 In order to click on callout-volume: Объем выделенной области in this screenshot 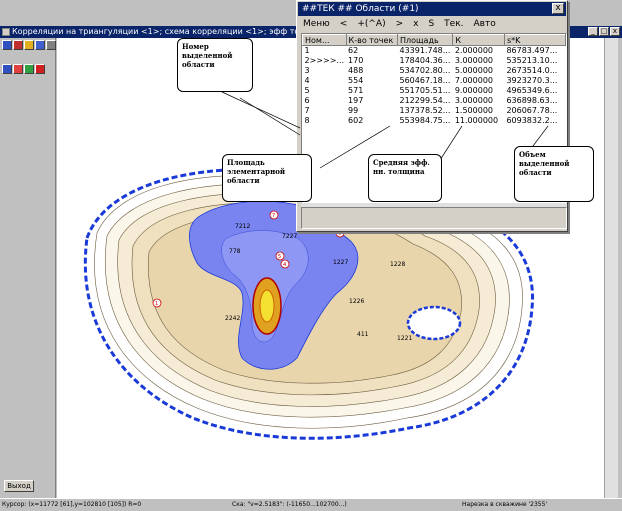, I will do `click(554, 174)`.